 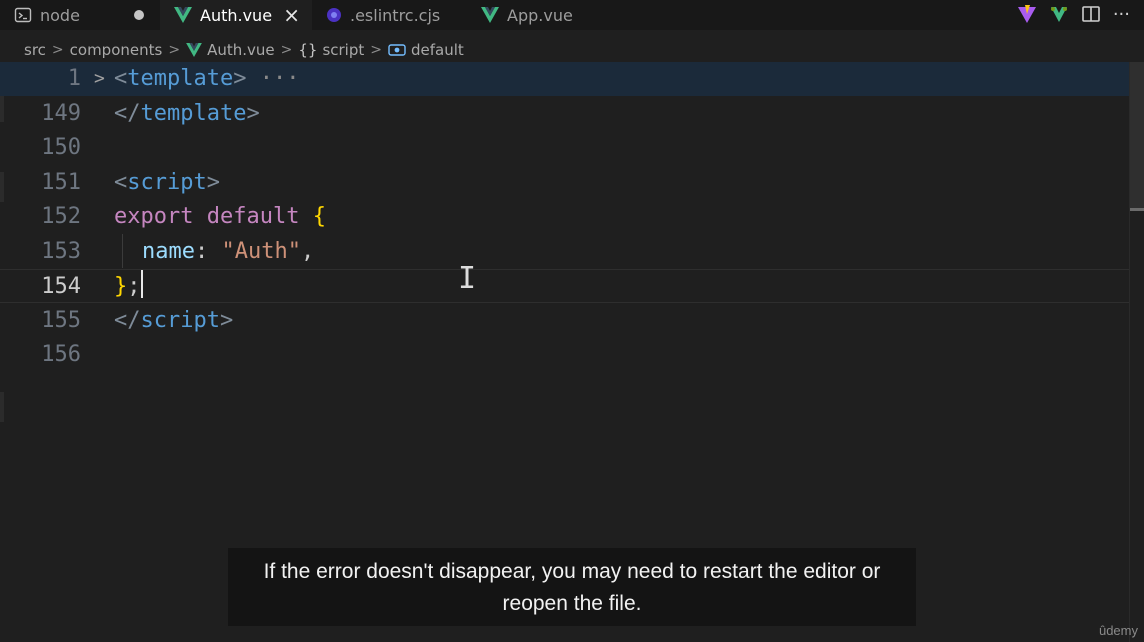 I want to click on breadcrumb-item-default: default, so click(x=437, y=50).